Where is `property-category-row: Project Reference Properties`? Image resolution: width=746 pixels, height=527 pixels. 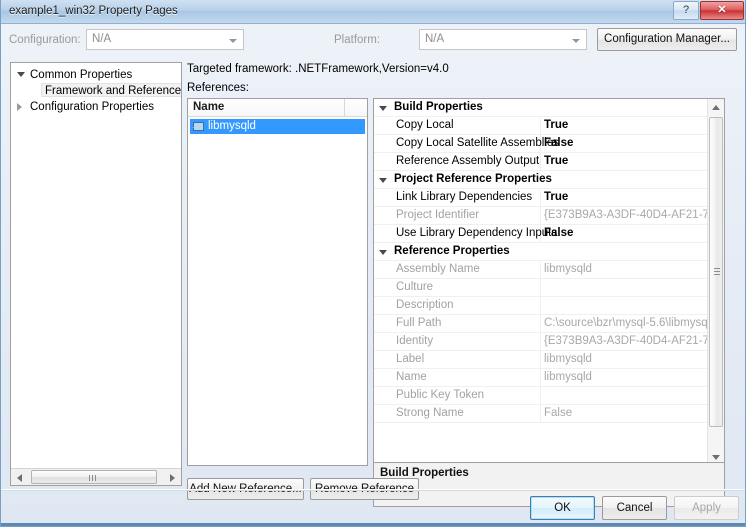
property-category-row: Project Reference Properties is located at coordinates (540, 180).